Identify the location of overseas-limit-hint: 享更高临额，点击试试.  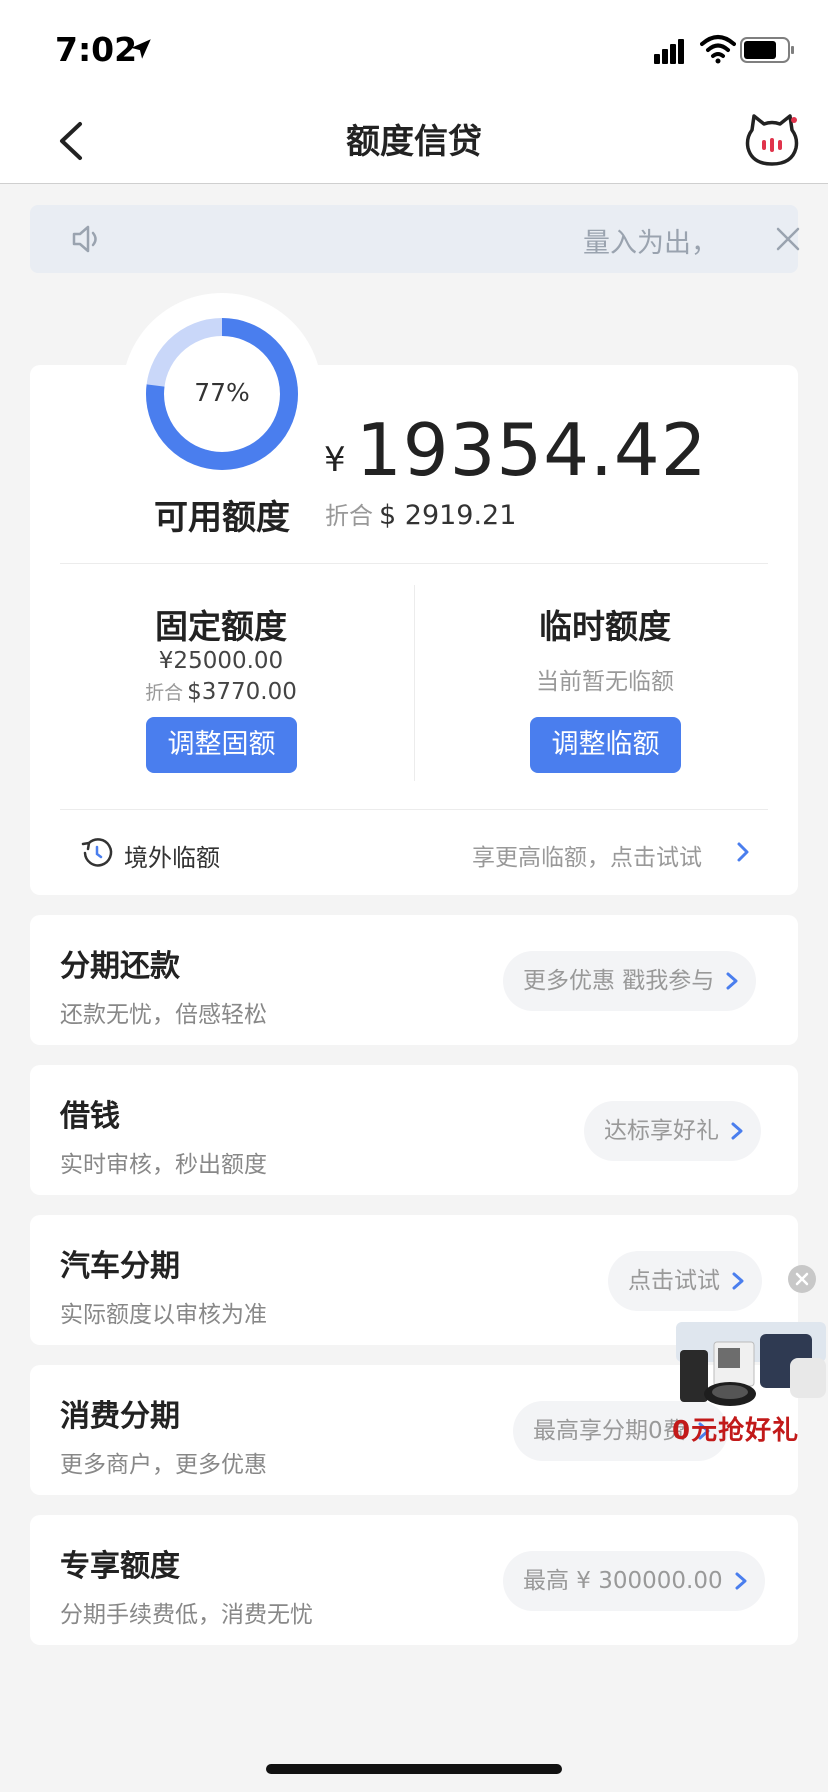
(587, 855).